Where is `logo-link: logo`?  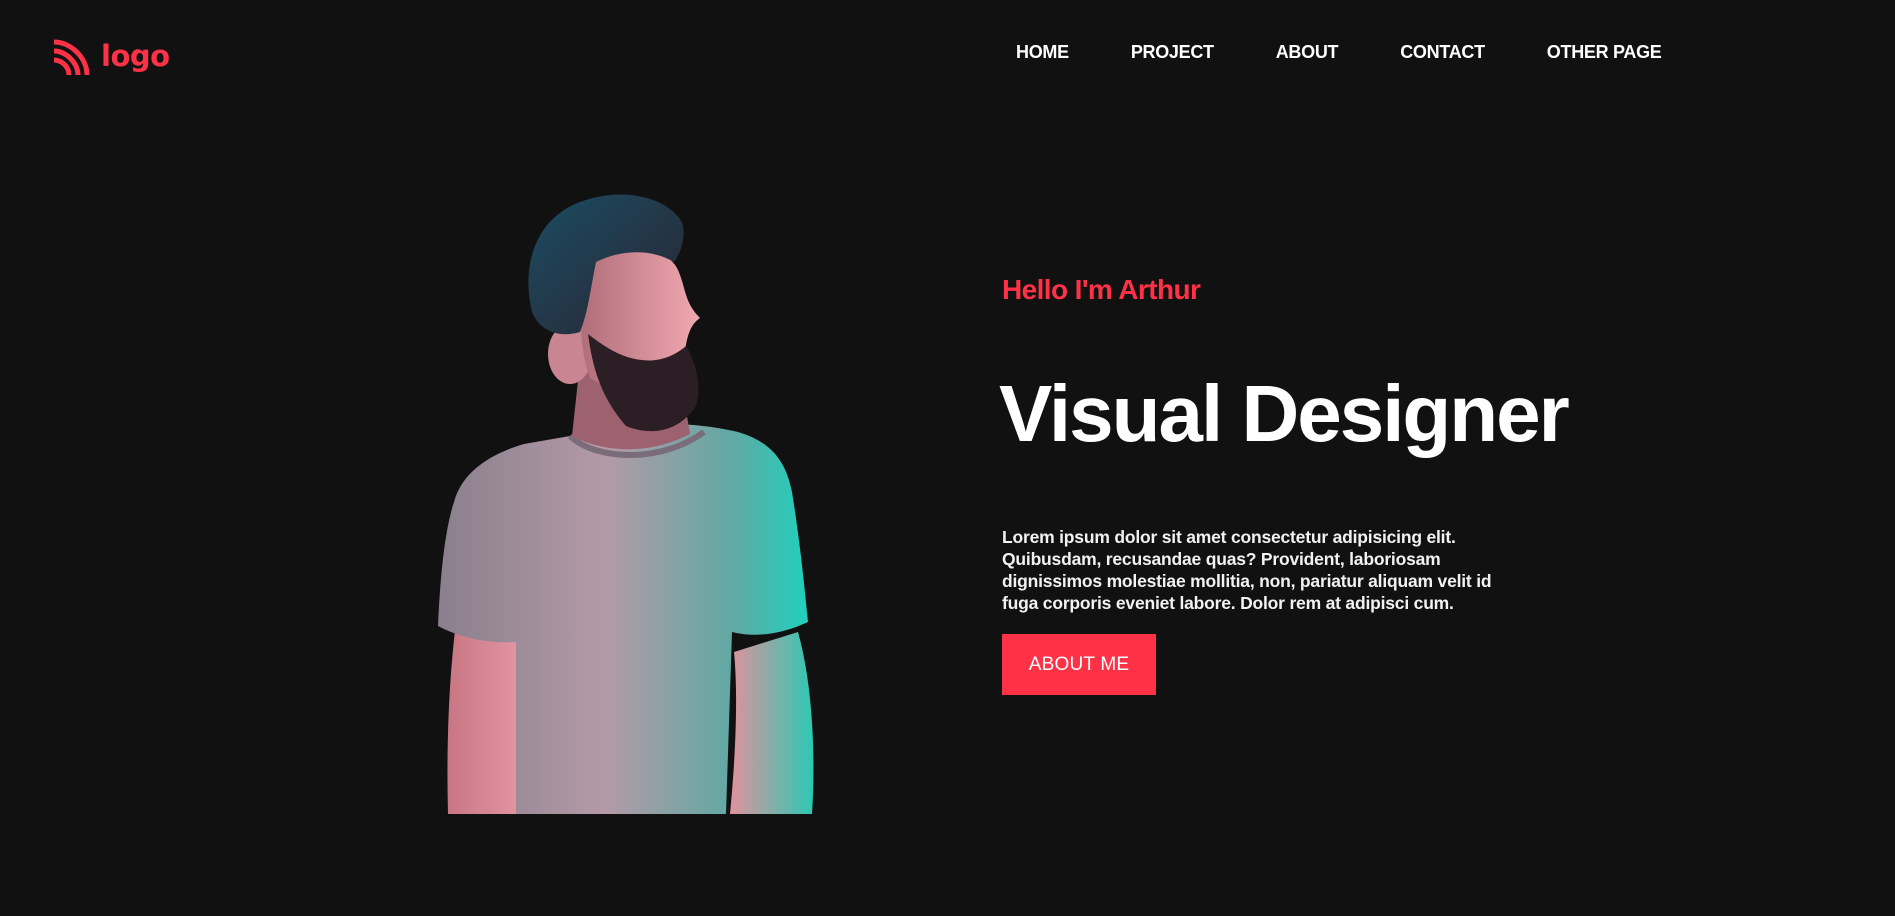 logo-link: logo is located at coordinates (110, 58).